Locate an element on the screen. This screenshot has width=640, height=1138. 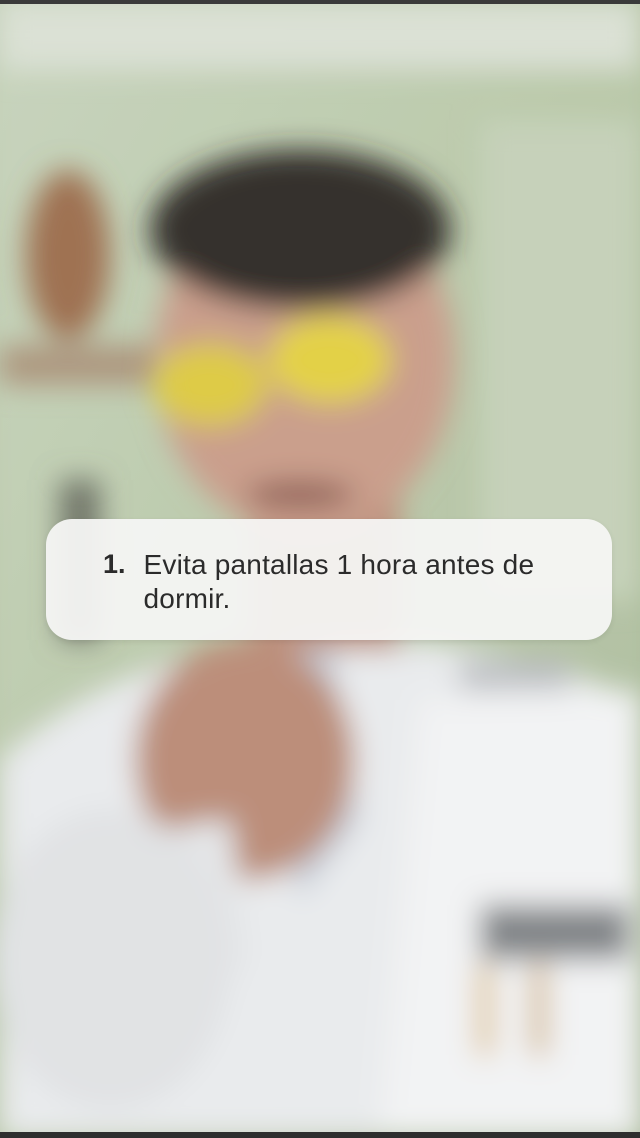
bottom-edge is located at coordinates (320, 1135).